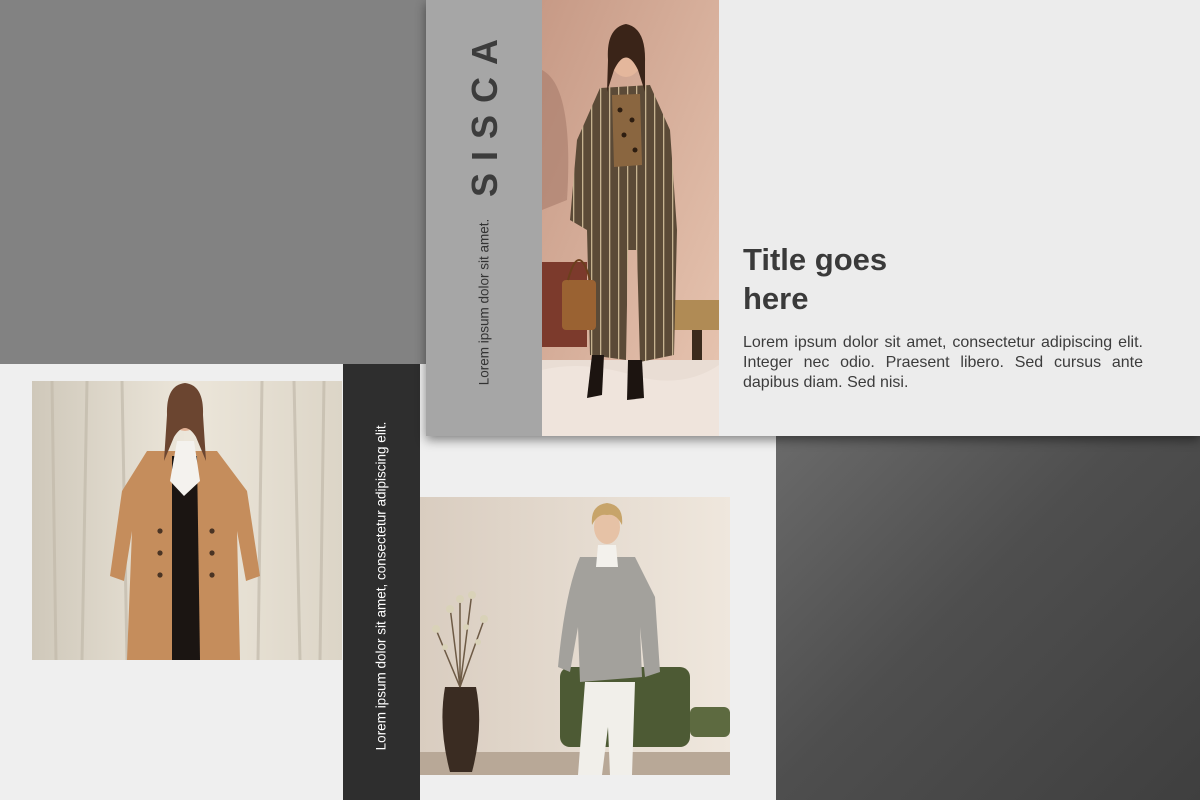 Image resolution: width=1200 pixels, height=800 pixels. What do you see at coordinates (815, 279) in the screenshot?
I see `slide-title: Title goes here` at bounding box center [815, 279].